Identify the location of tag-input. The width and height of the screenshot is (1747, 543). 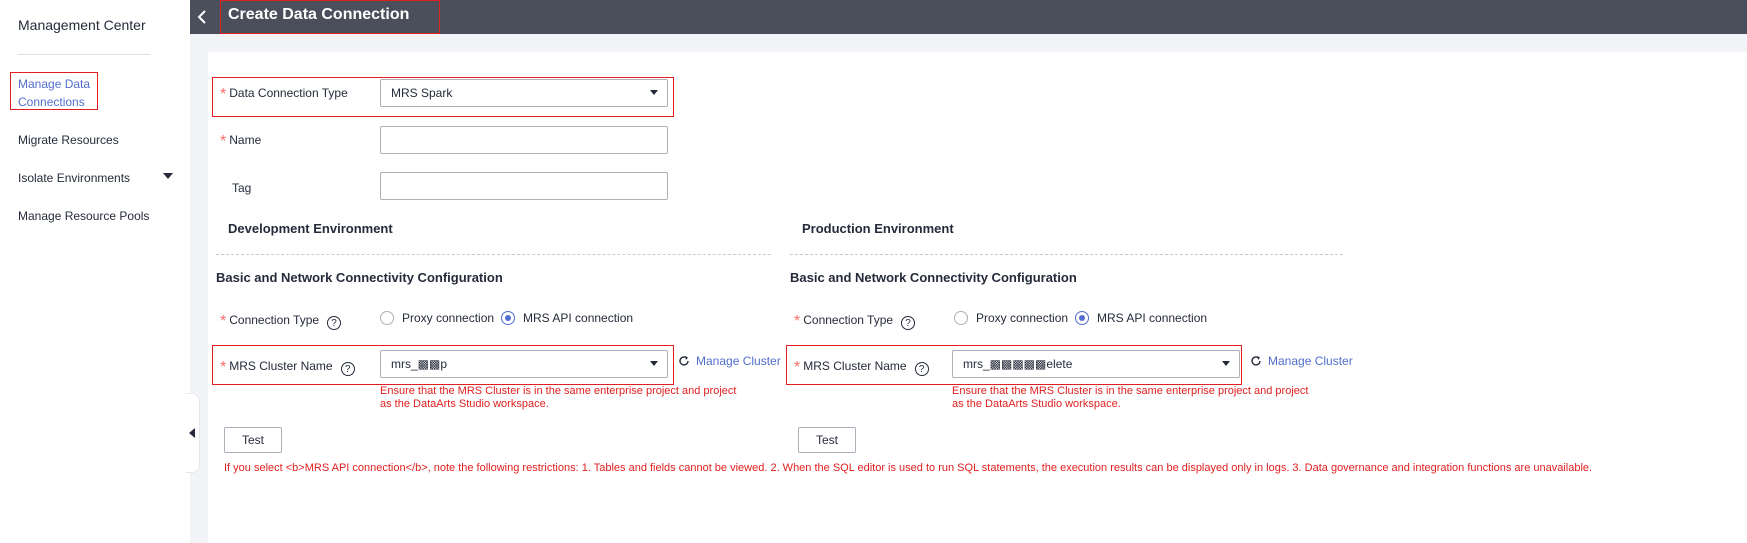
(524, 186).